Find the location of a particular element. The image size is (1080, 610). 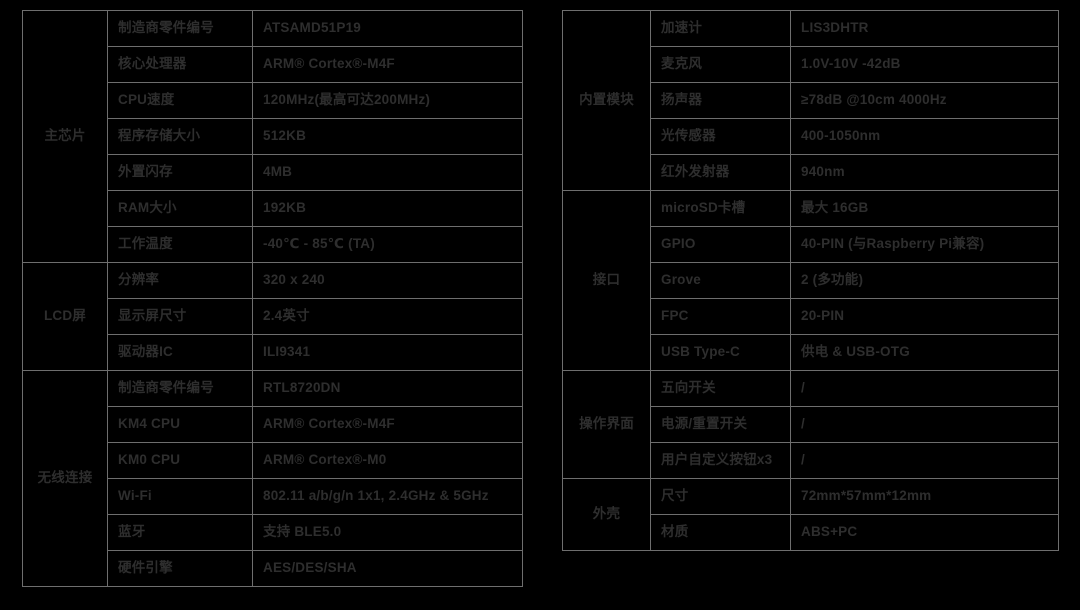

spec-name-cell: 材质 is located at coordinates (720, 532).